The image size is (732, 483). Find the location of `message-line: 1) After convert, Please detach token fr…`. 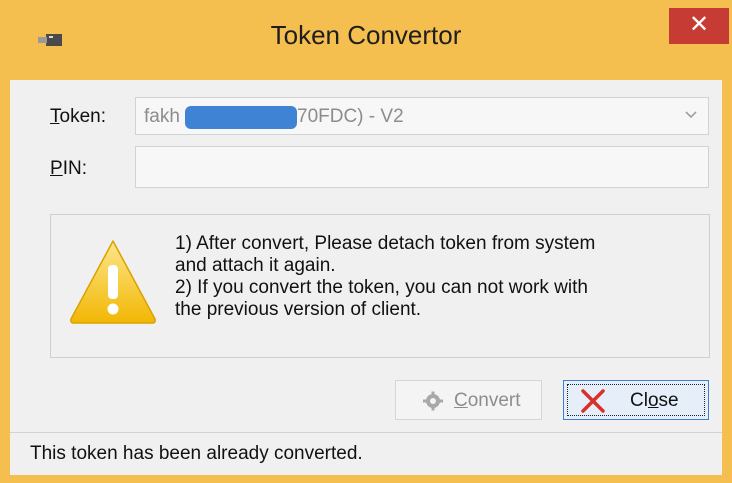

message-line: 1) After convert, Please detach token fr… is located at coordinates (385, 243).